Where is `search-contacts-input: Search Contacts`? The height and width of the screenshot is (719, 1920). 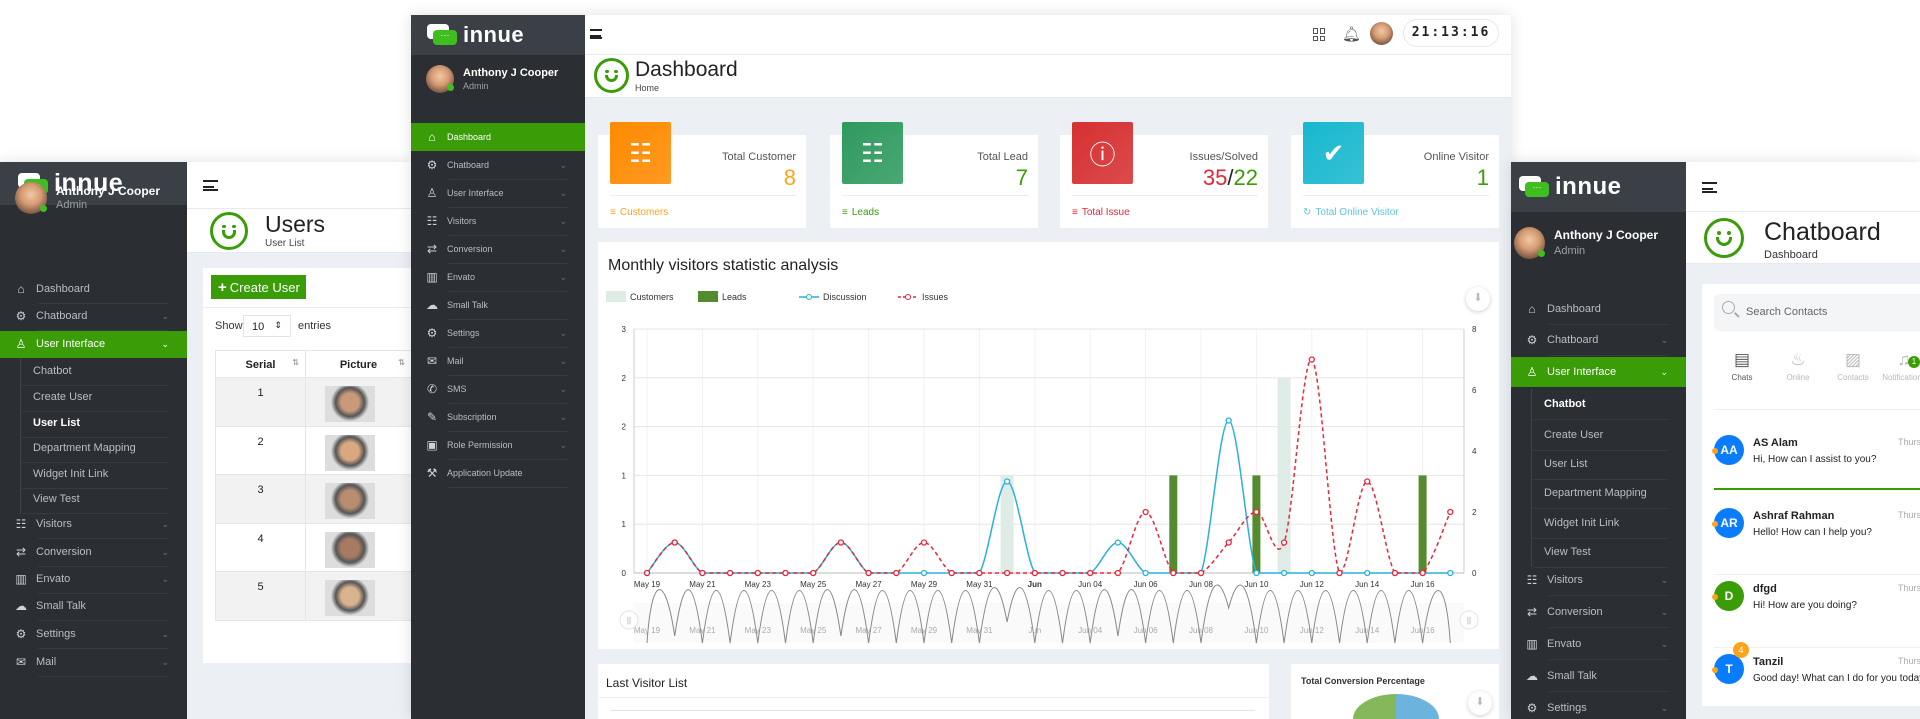
search-contacts-input: Search Contacts is located at coordinates (1817, 312).